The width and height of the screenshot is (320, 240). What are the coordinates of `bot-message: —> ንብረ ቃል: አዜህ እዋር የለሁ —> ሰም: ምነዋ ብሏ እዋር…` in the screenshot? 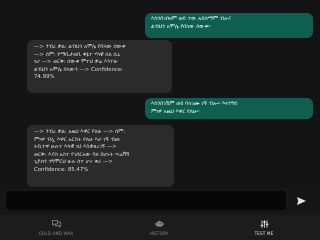 It's located at (100, 156).